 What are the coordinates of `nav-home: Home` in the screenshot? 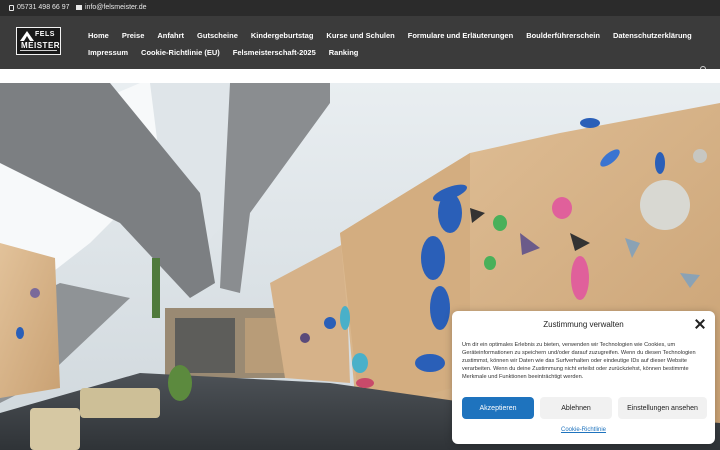 It's located at (98, 35).